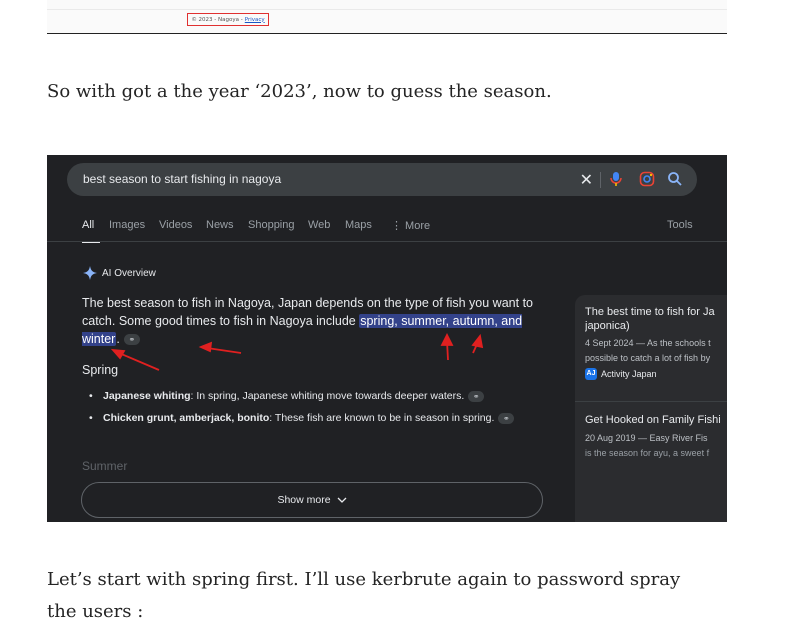  Describe the element at coordinates (255, 20) in the screenshot. I see `privacy-link: Privacy` at that location.